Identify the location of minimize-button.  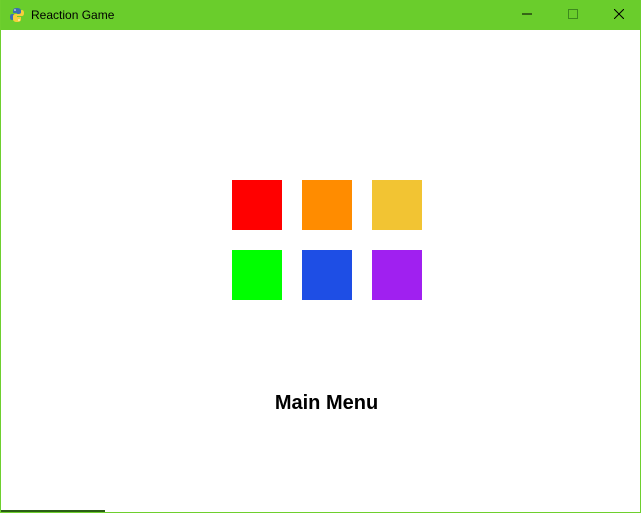
(527, 15).